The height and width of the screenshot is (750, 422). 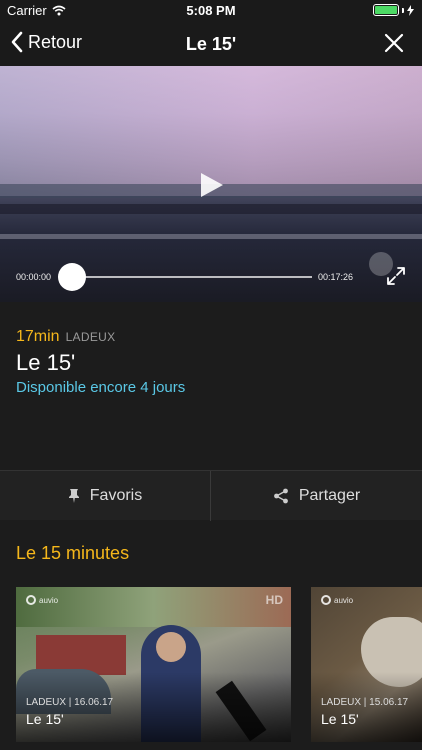 I want to click on card-meta: LADEUX | 15.06.17, so click(x=365, y=702).